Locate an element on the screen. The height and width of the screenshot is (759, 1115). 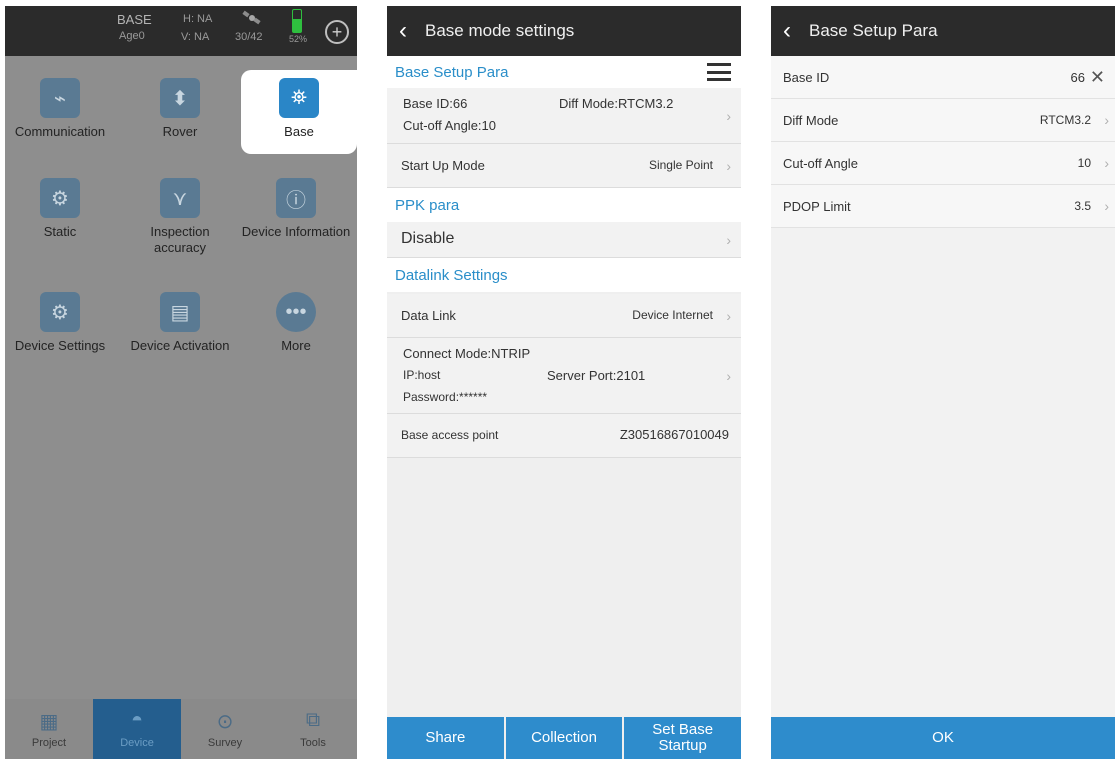
share-button: Share is located at coordinates (445, 738).